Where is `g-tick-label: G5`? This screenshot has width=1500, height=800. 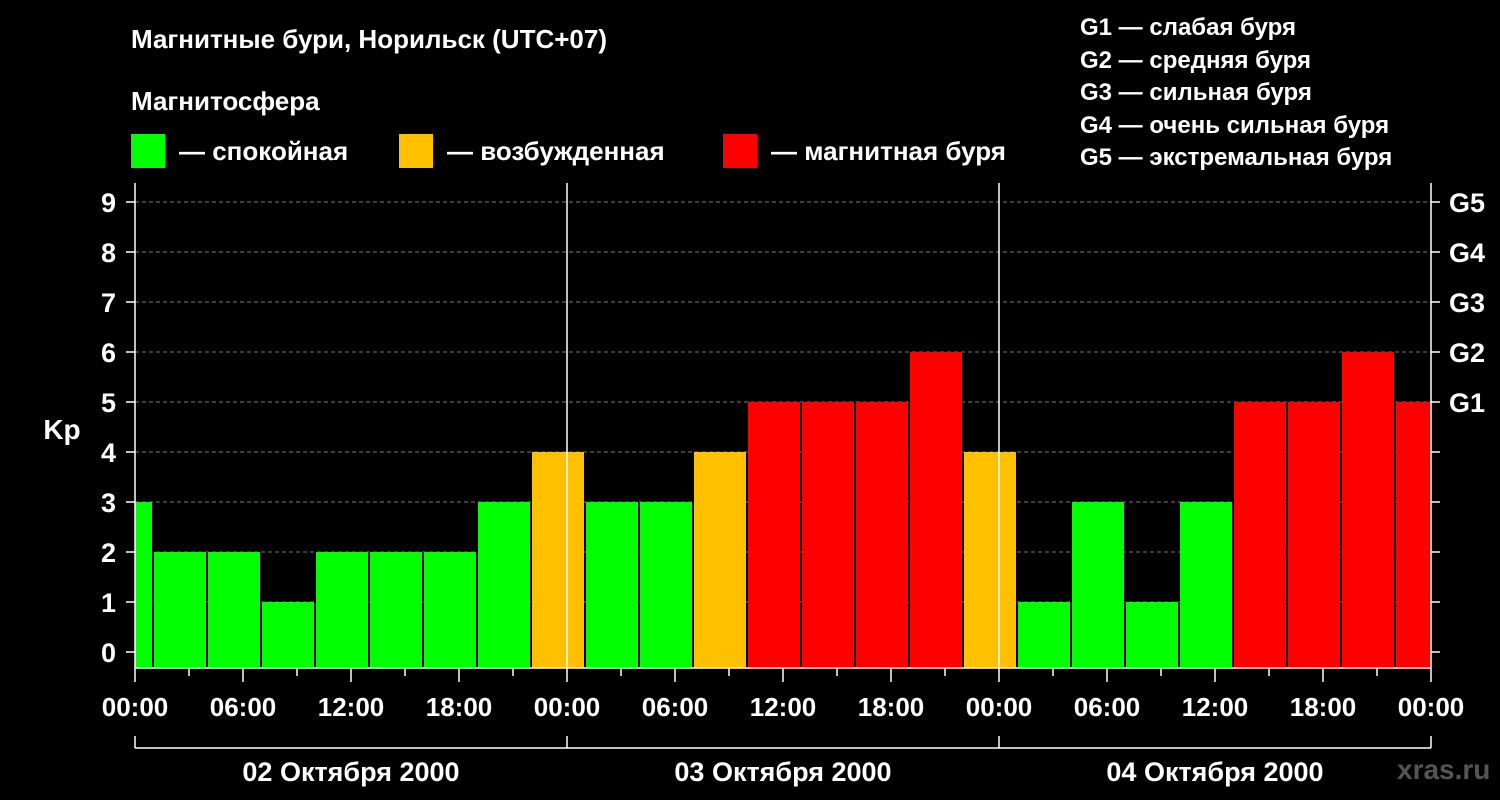 g-tick-label: G5 is located at coordinates (1467, 203).